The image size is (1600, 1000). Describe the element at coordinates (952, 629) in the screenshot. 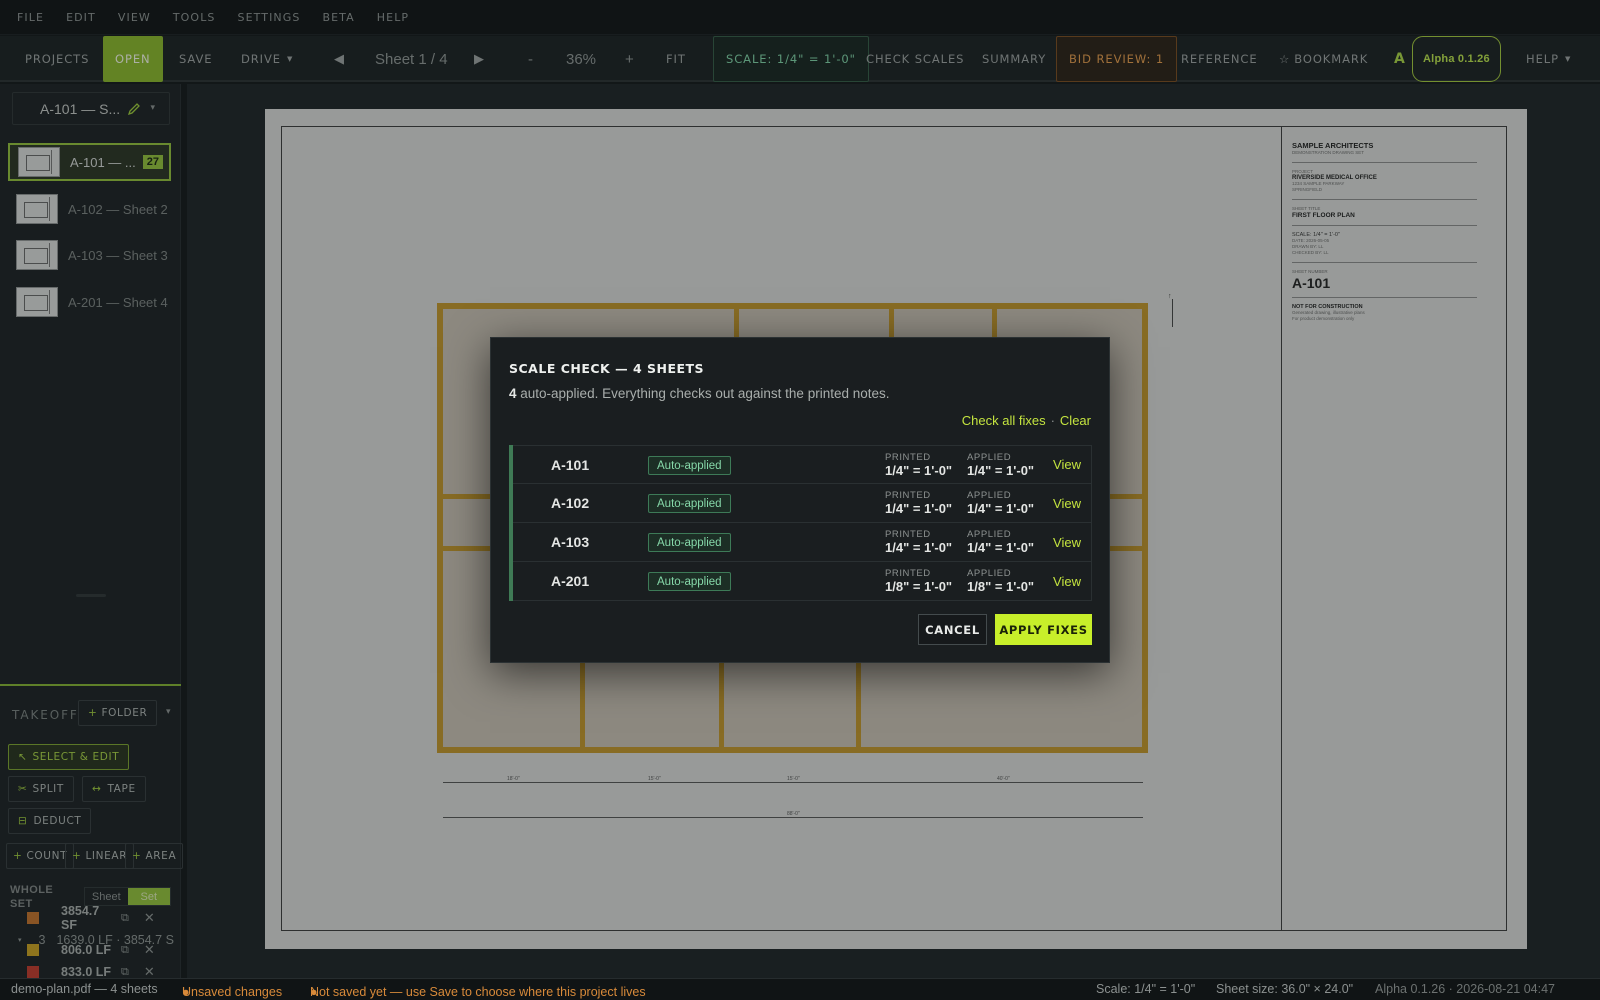

I see `cancel-button: CANCEL` at that location.